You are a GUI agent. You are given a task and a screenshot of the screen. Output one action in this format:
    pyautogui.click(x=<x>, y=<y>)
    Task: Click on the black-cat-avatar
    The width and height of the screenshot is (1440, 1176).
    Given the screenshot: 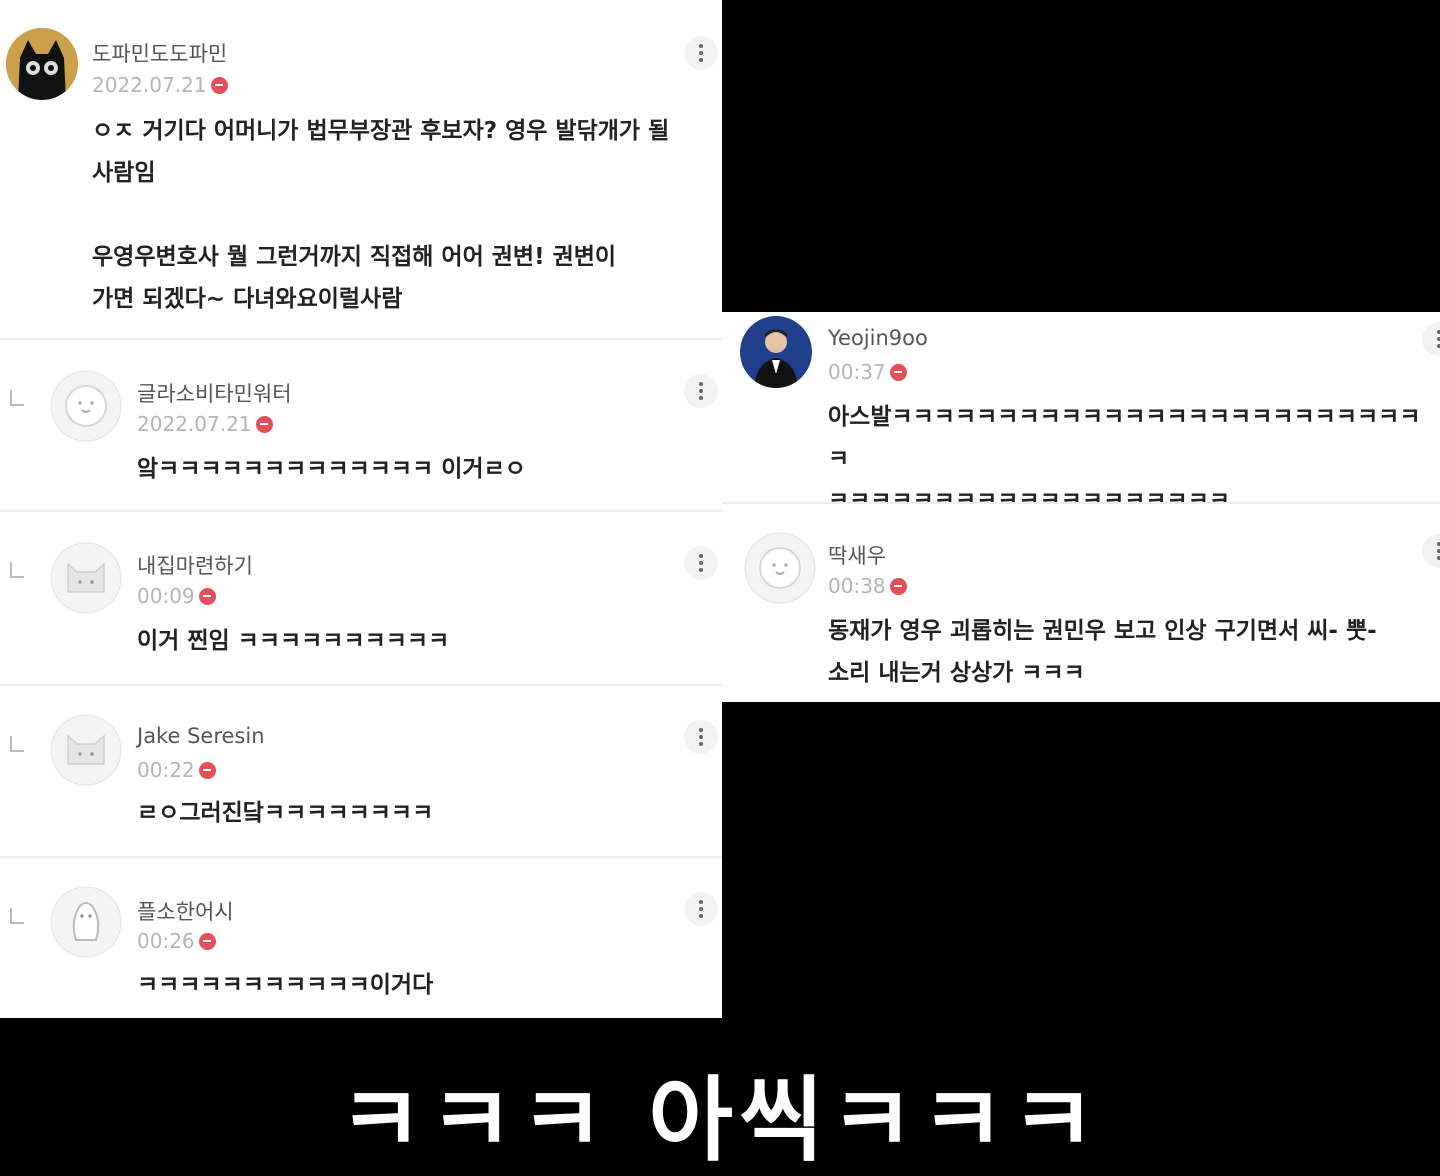 What is the action you would take?
    pyautogui.click(x=42, y=64)
    